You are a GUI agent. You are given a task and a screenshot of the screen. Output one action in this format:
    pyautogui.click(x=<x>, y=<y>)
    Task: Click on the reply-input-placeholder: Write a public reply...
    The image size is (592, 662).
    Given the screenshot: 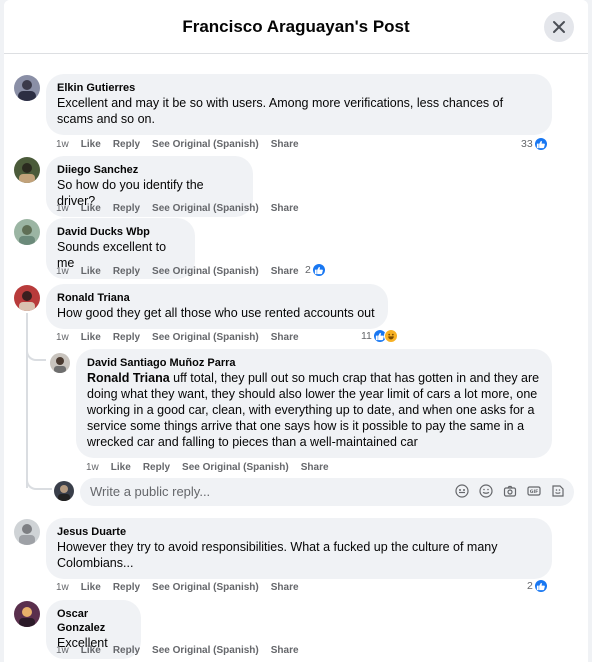 What is the action you would take?
    pyautogui.click(x=150, y=491)
    